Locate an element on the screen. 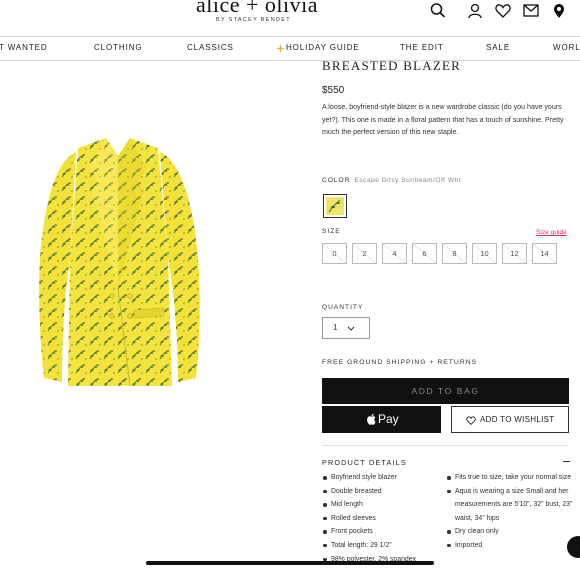 The width and height of the screenshot is (580, 580). nav-item-wanted: T WANTED is located at coordinates (24, 47).